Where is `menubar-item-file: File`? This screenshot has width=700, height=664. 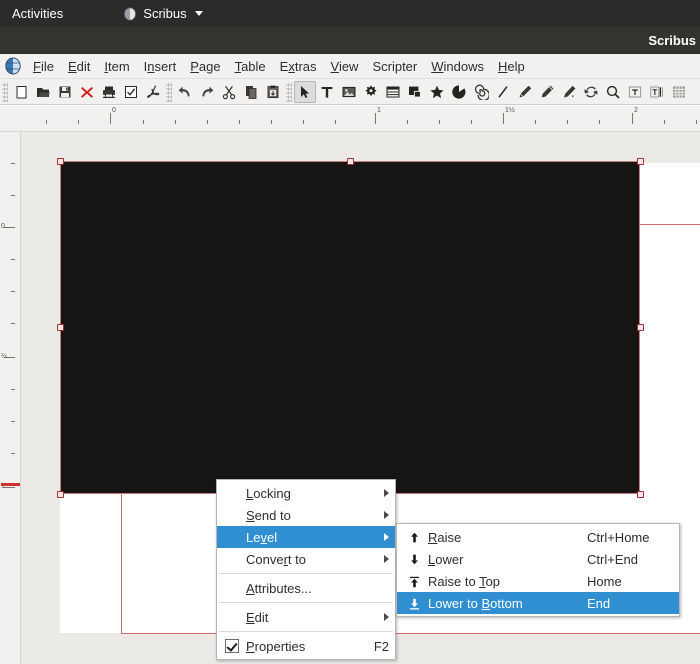
menubar-item-file: File is located at coordinates (43, 66).